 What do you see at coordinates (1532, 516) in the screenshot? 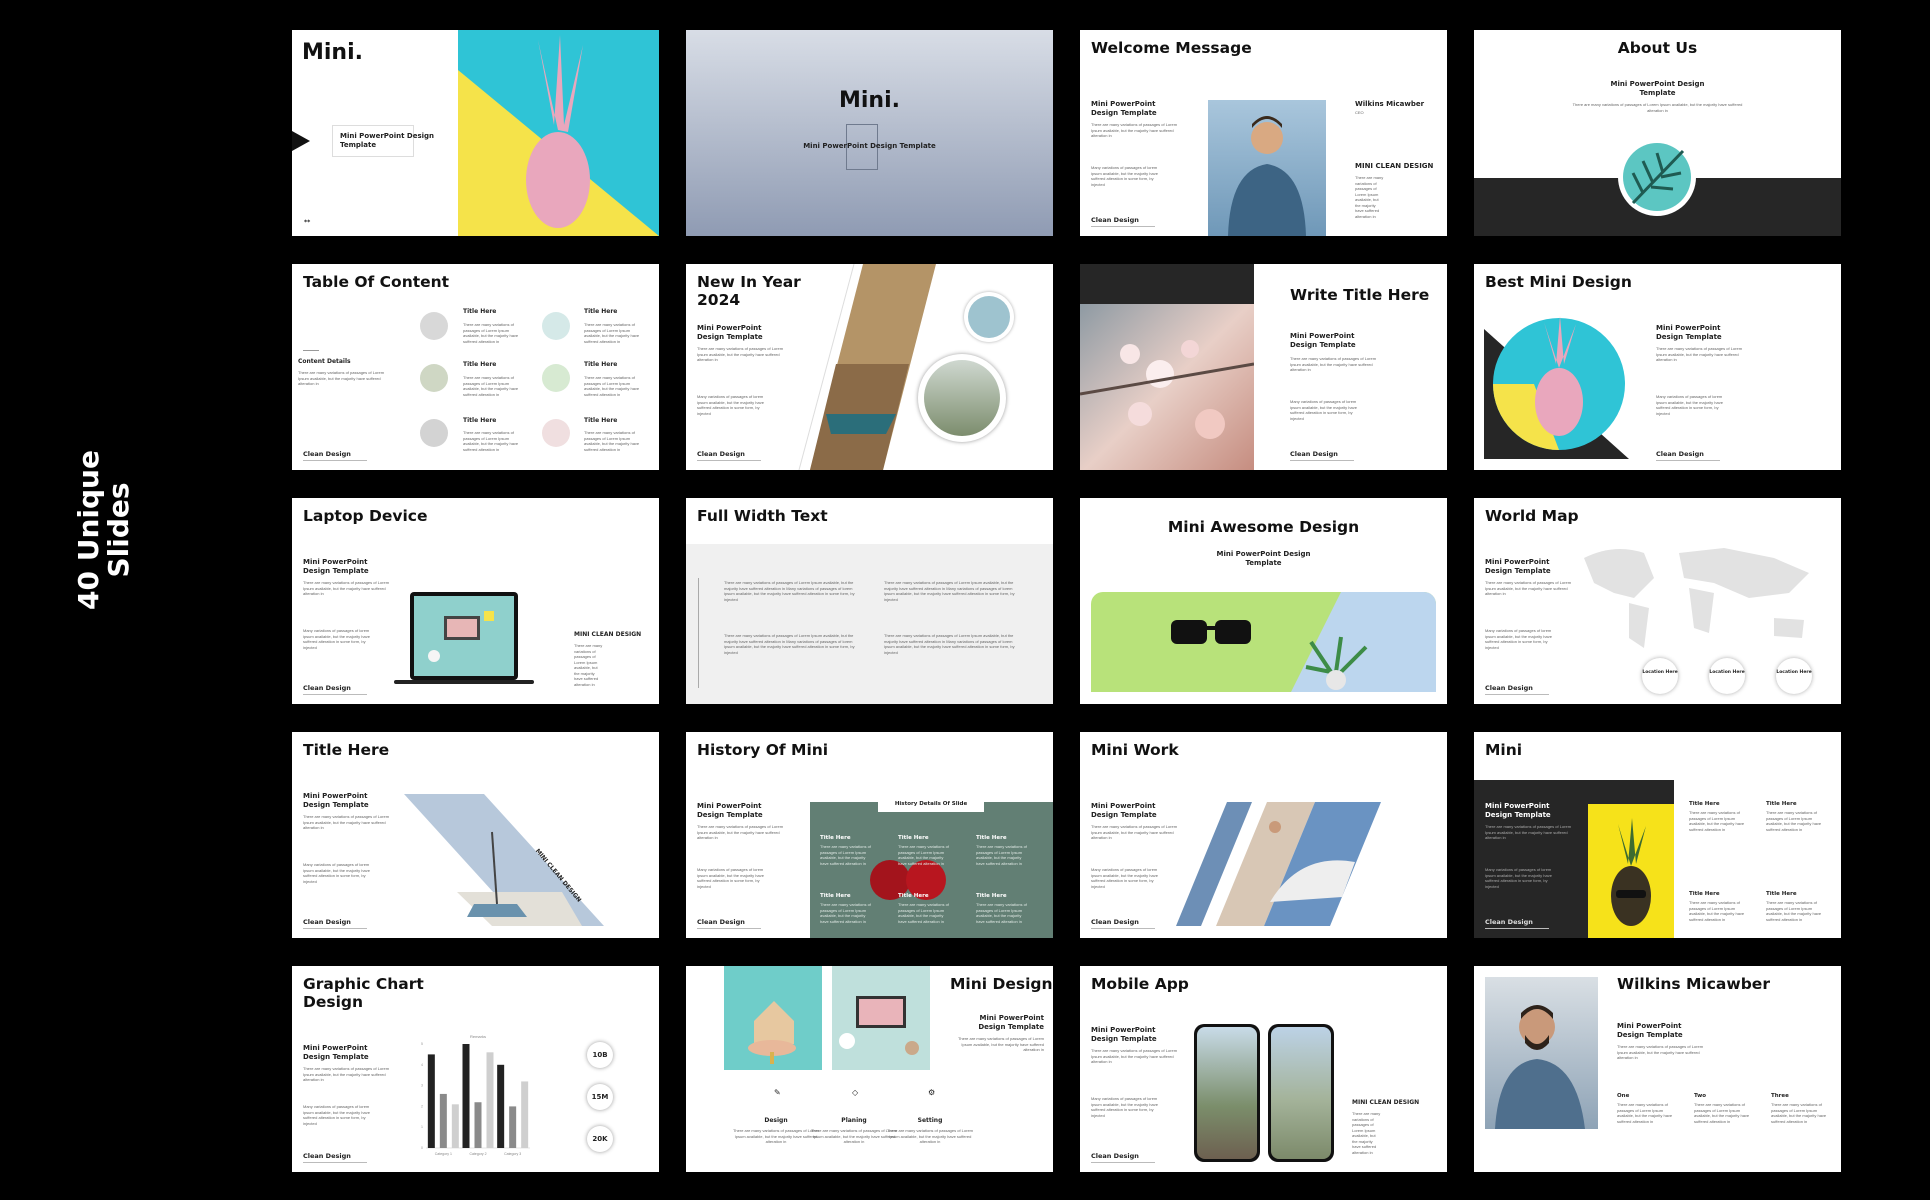
I see `map-title: World Map` at bounding box center [1532, 516].